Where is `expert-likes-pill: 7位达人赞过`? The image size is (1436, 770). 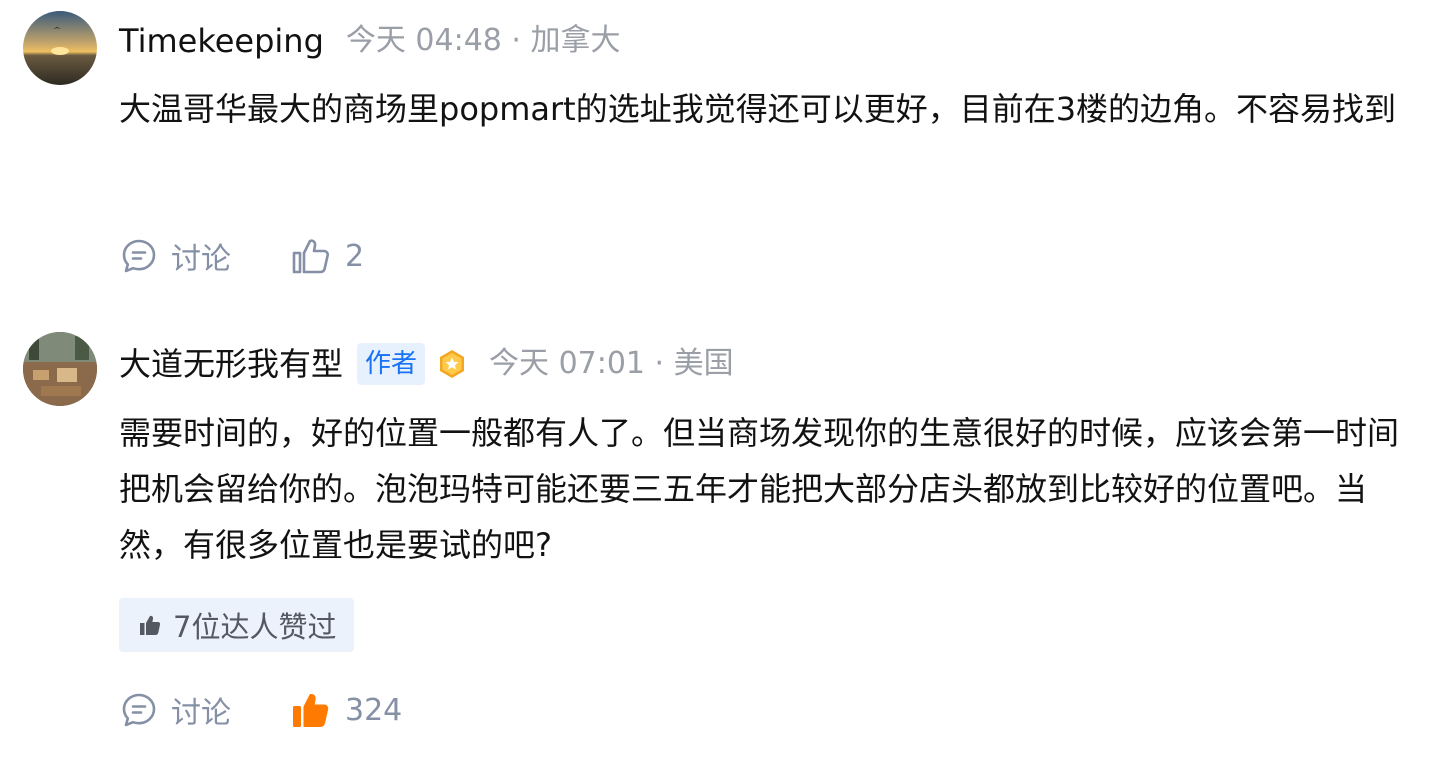
expert-likes-pill: 7位达人赞过 is located at coordinates (237, 625).